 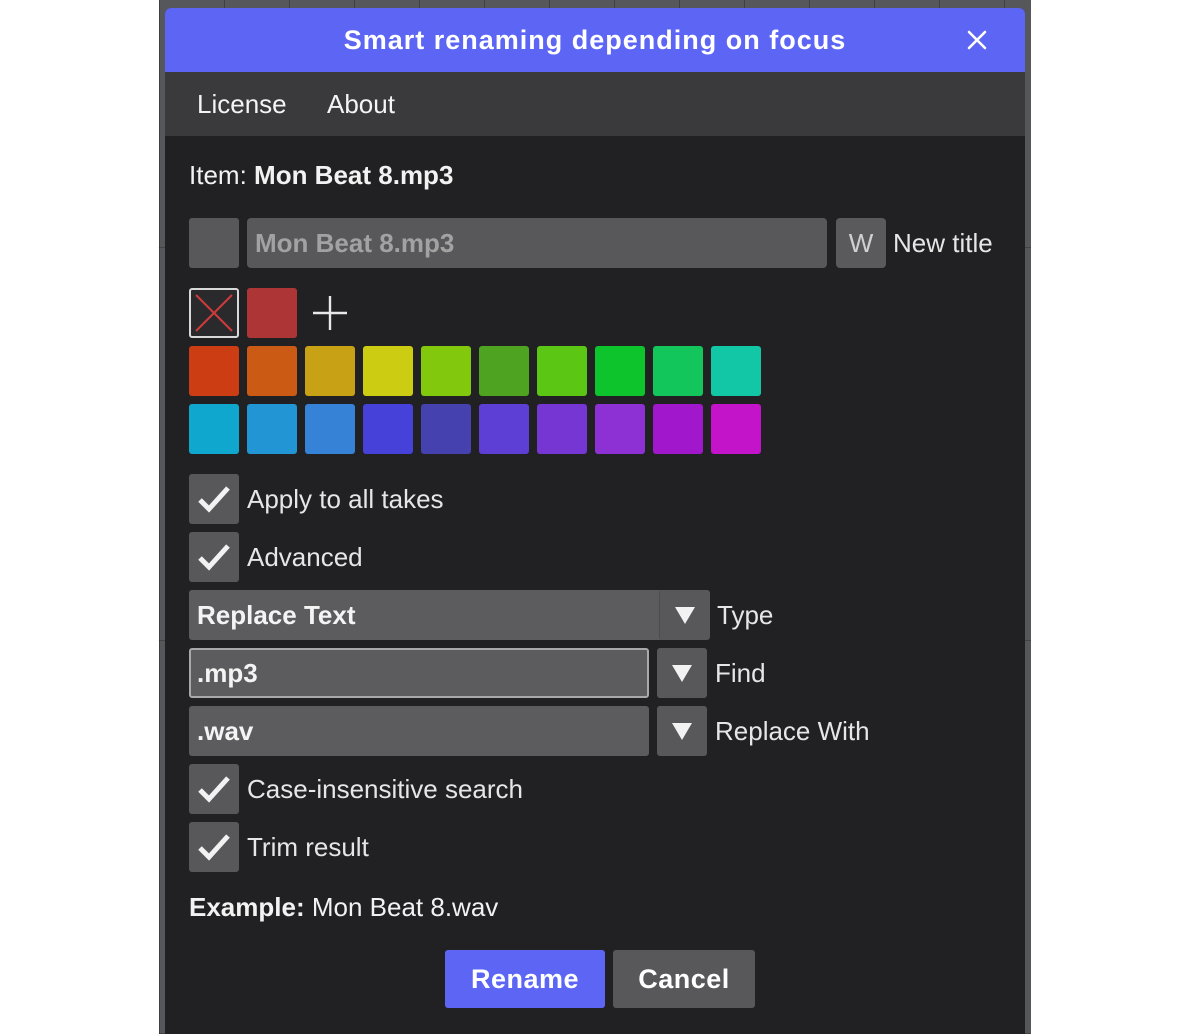 I want to click on menu-license: License, so click(x=242, y=104).